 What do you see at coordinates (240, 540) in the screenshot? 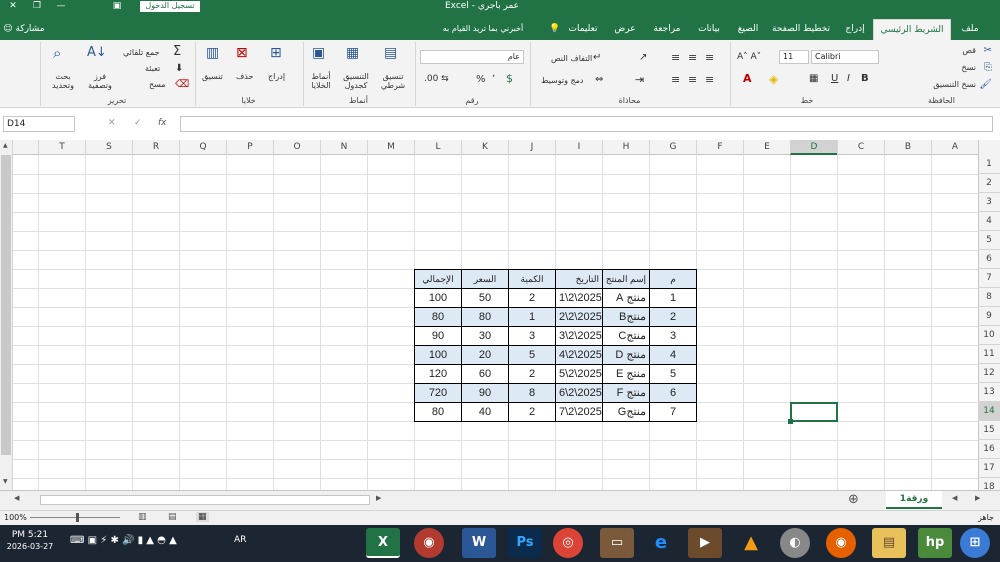
I see `language-indicator: AR` at bounding box center [240, 540].